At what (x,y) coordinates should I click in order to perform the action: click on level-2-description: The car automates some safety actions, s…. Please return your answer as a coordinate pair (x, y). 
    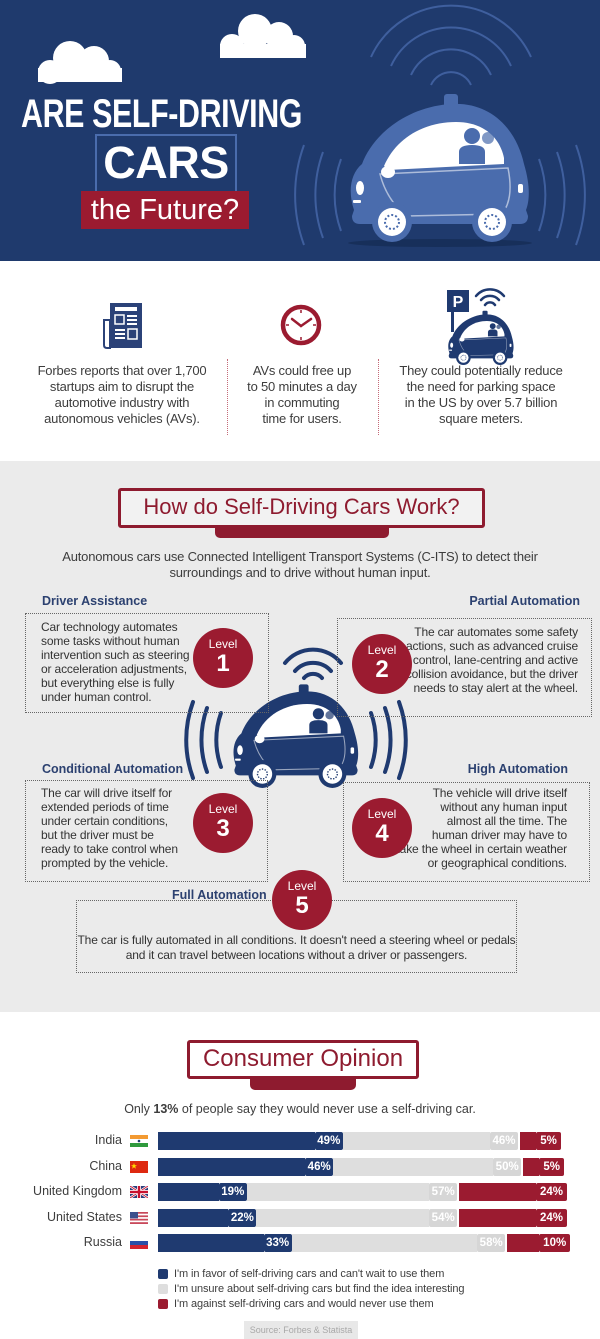
    Looking at the image, I should click on (492, 660).